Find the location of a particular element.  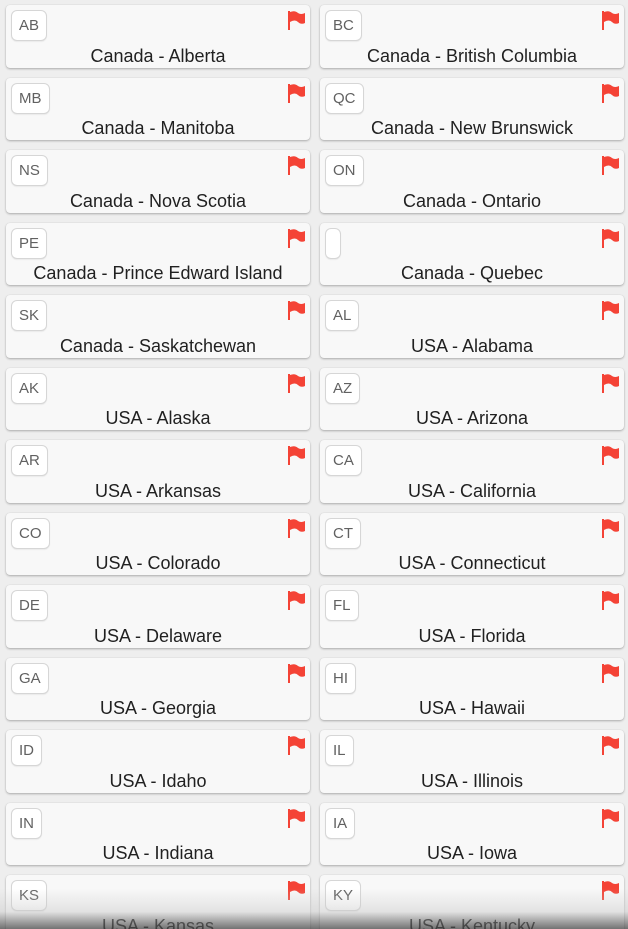

region-card: IN USA - Indiana is located at coordinates (158, 833).